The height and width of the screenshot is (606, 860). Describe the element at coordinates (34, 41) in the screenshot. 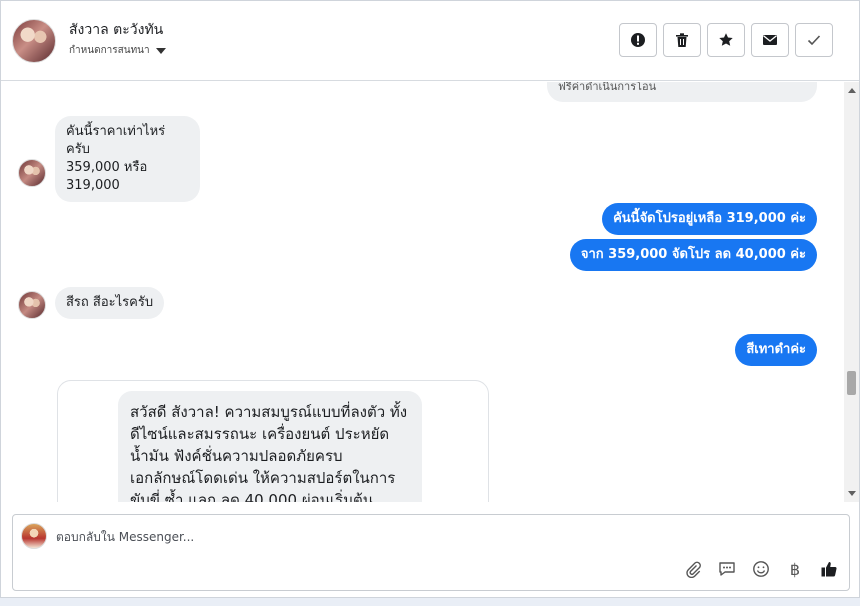

I see `contact-avatar` at that location.